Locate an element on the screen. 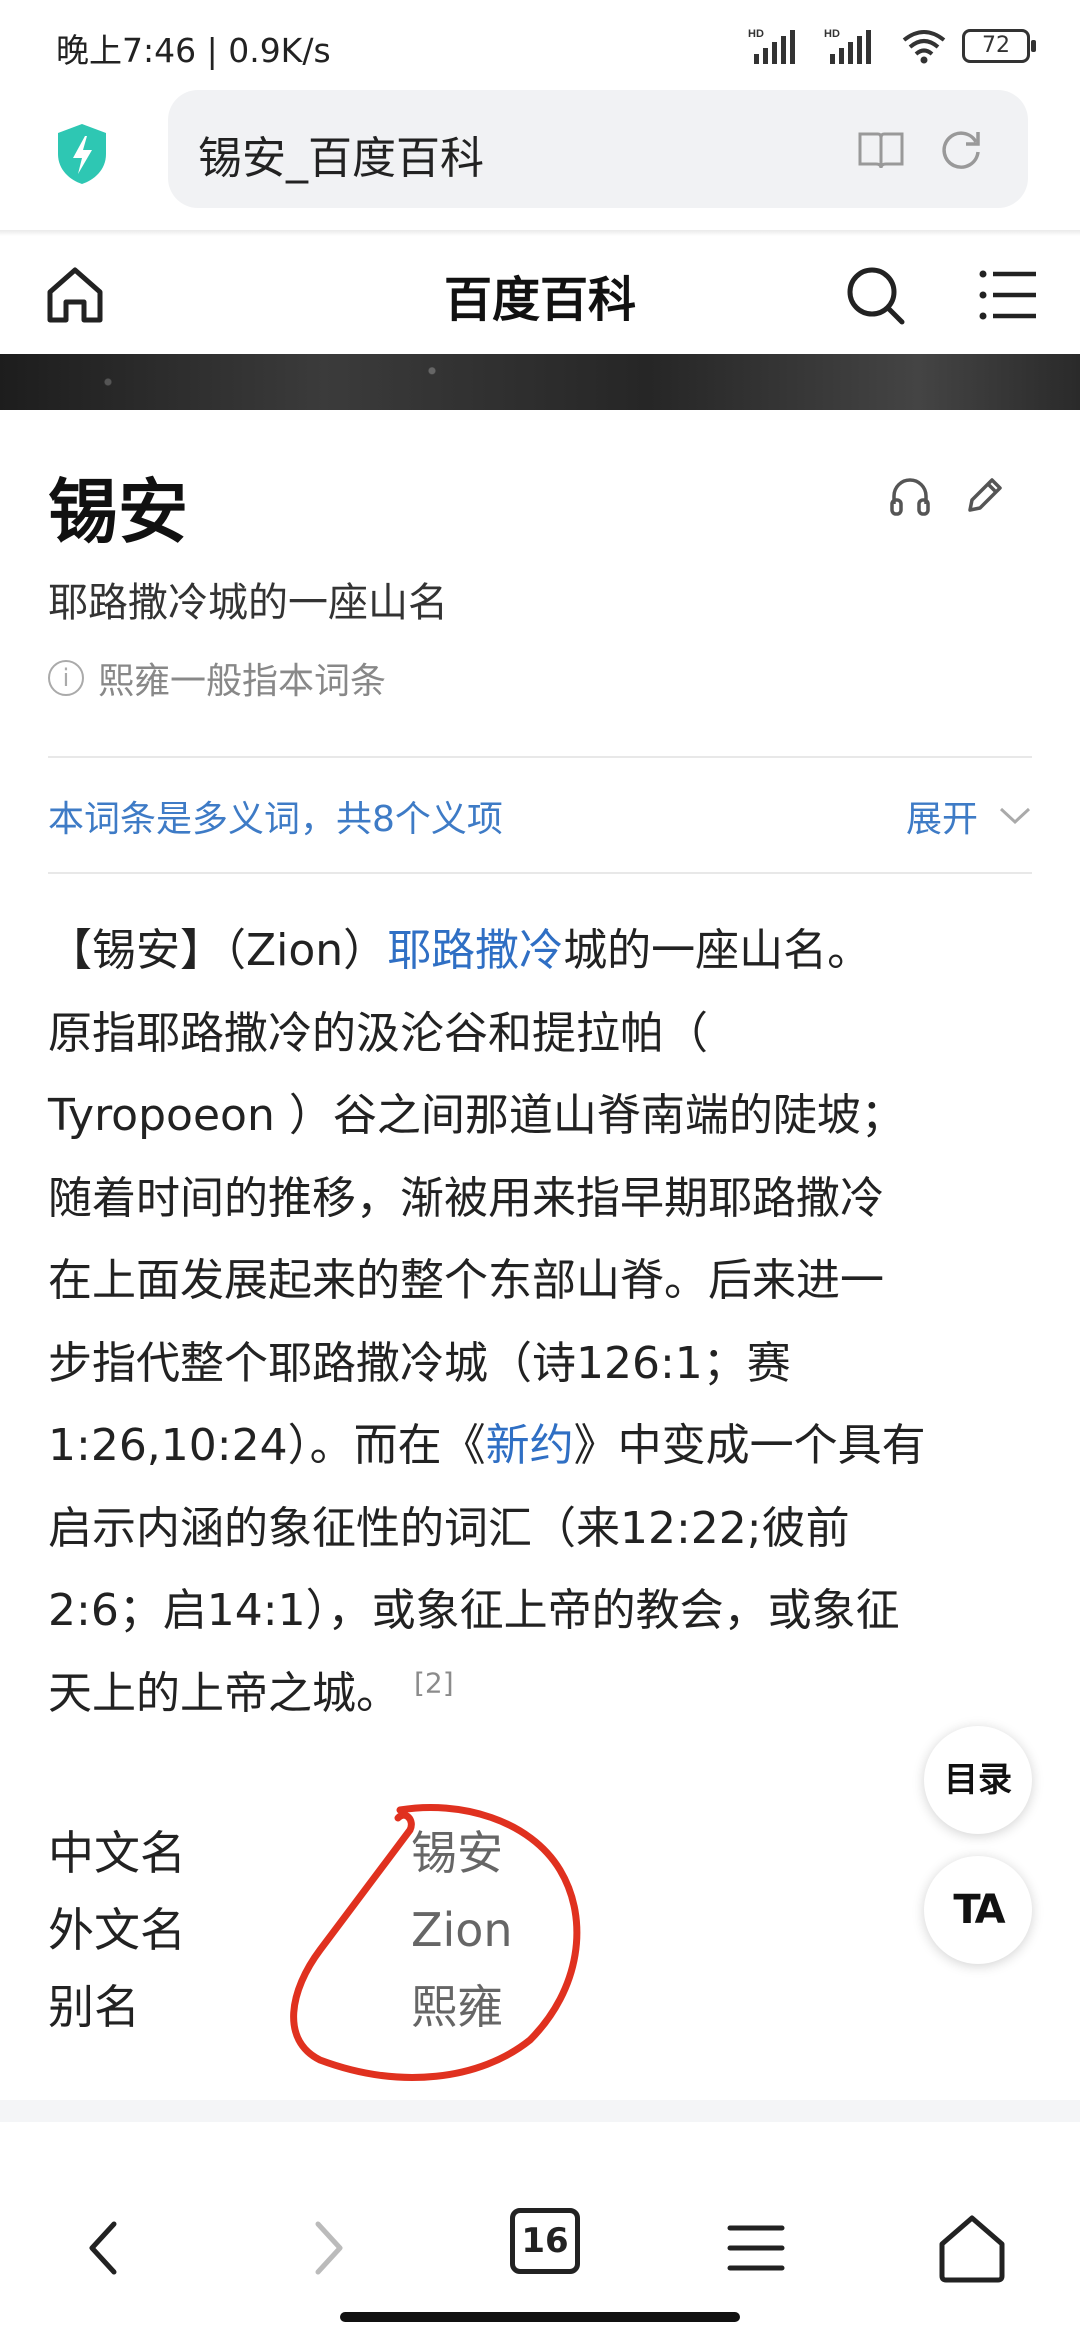  browser-toolbar: 锡安_百度百科 is located at coordinates (540, 160).